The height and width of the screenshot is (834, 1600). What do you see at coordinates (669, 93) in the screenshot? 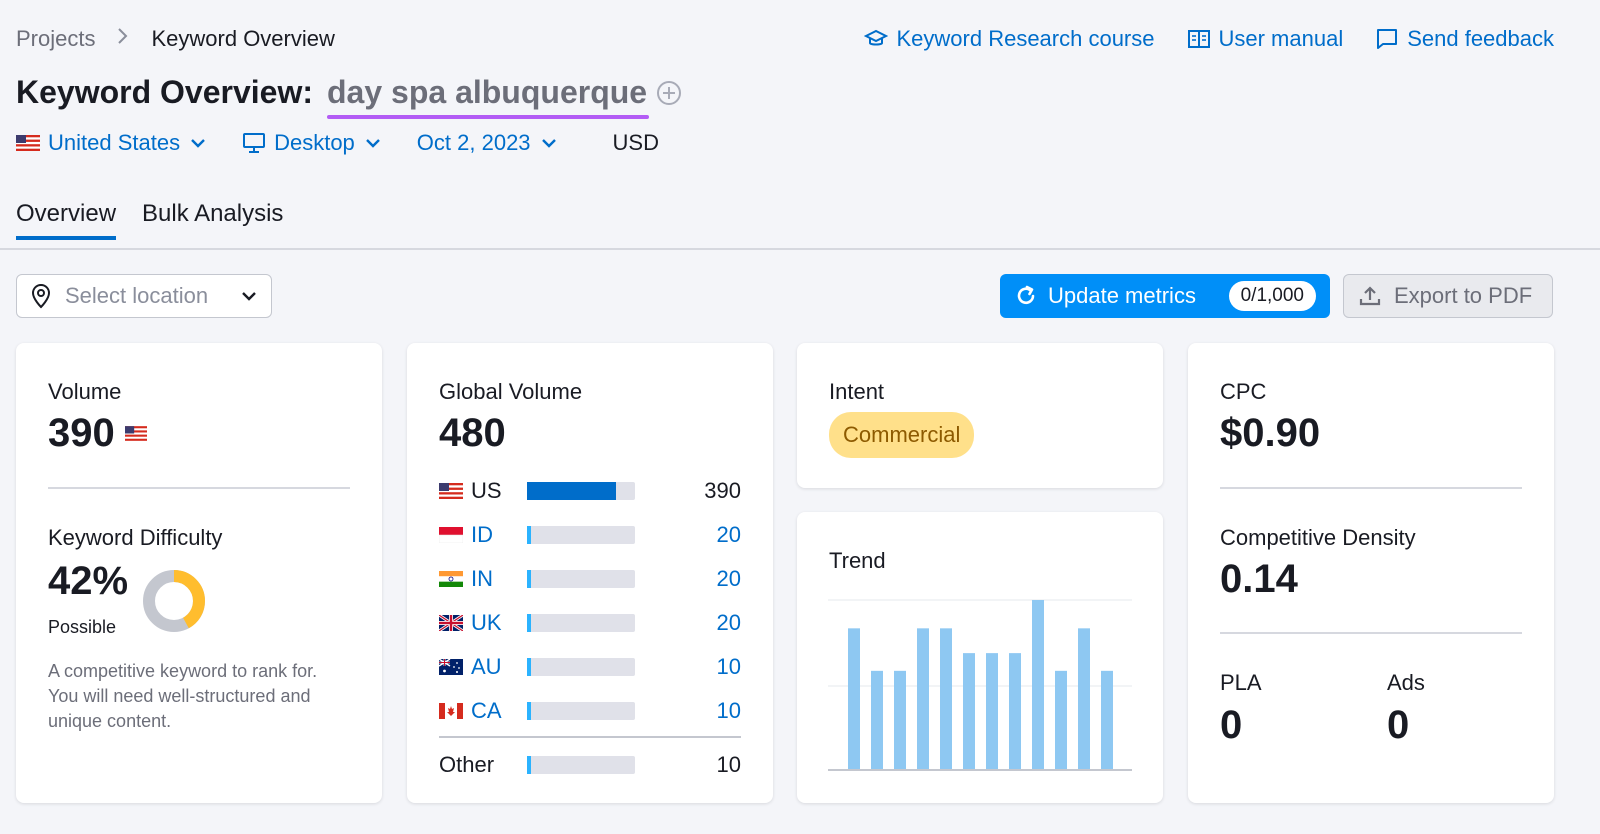
I see `add-circle-icon` at bounding box center [669, 93].